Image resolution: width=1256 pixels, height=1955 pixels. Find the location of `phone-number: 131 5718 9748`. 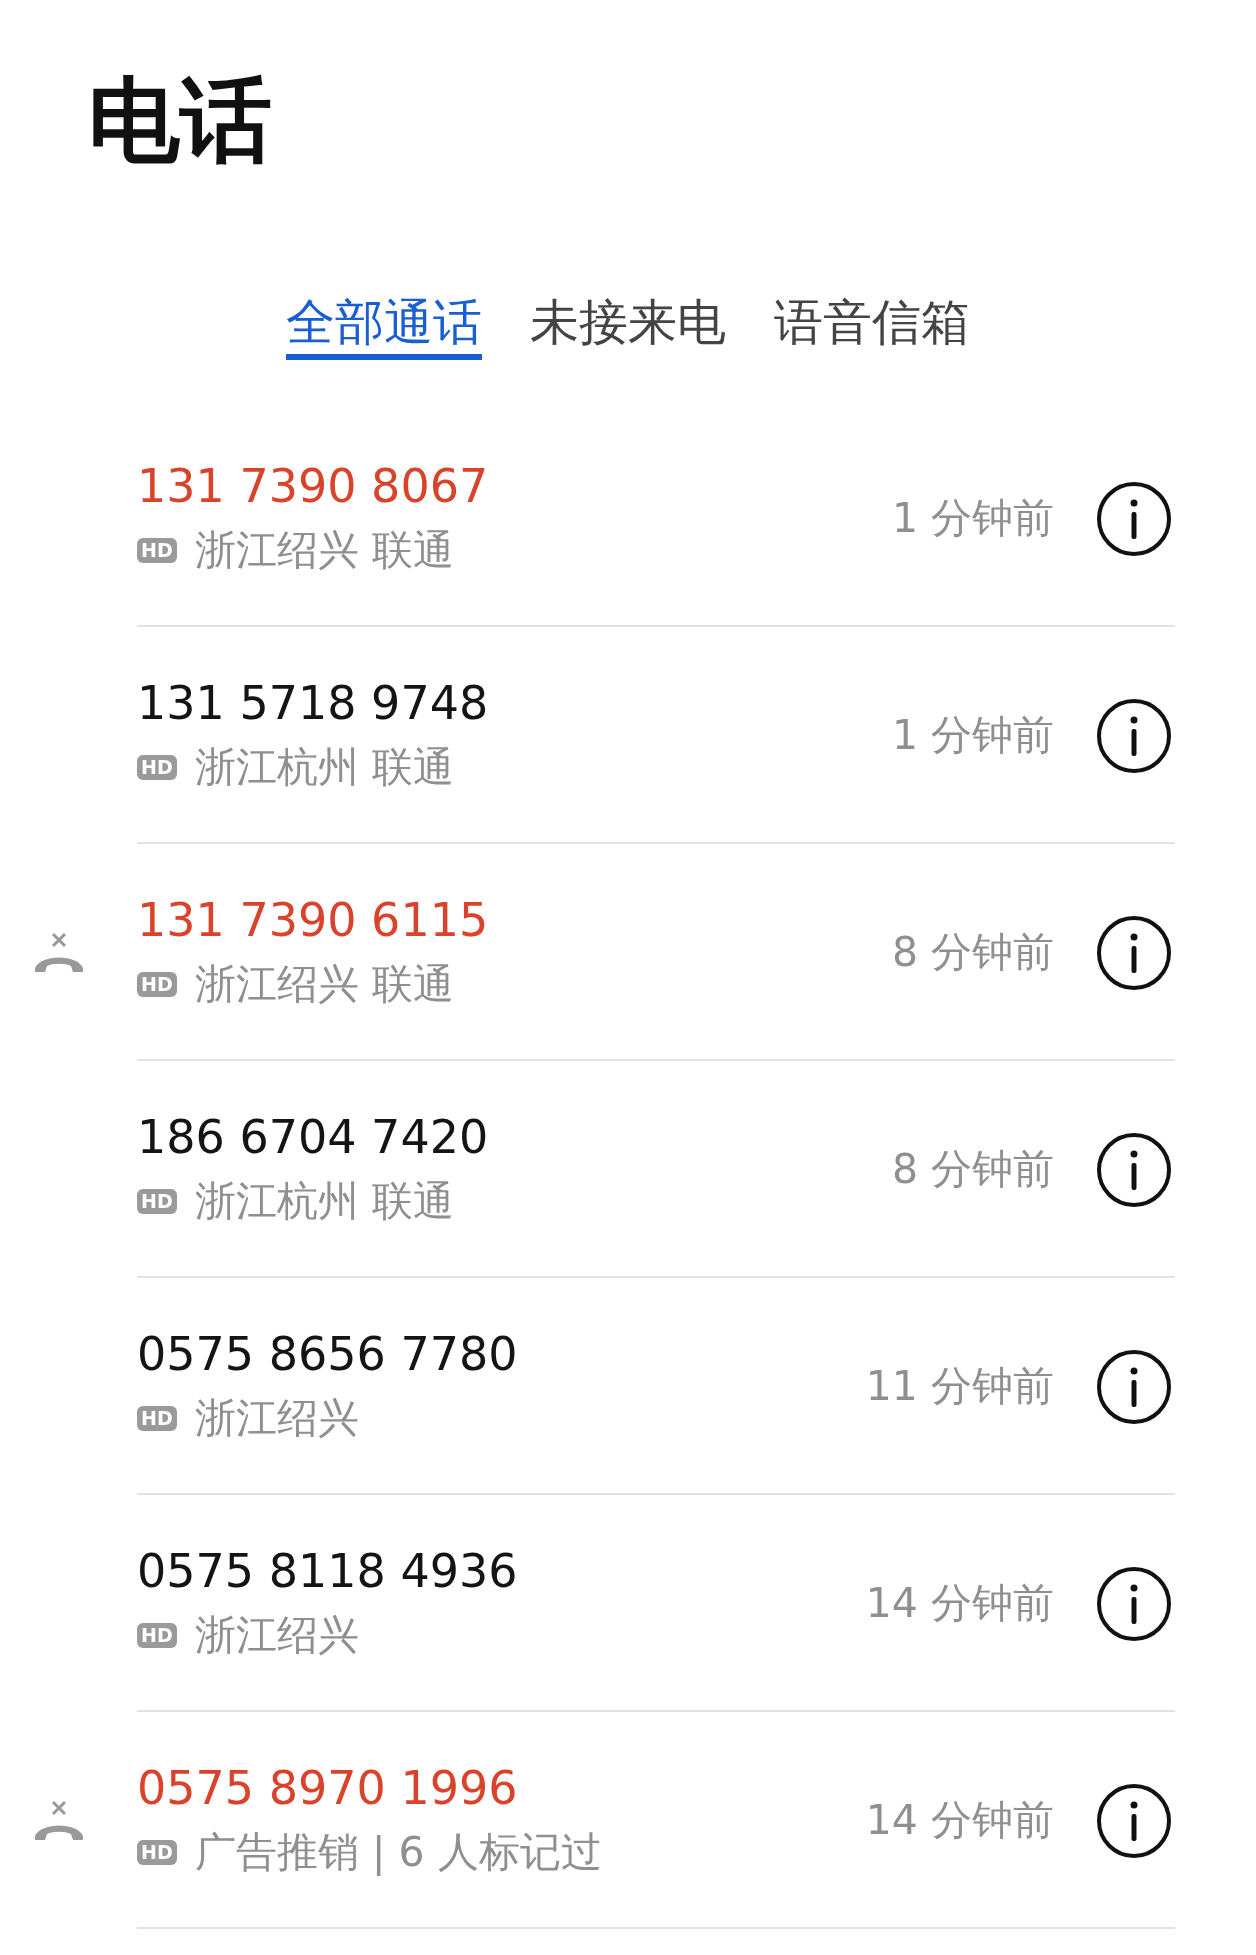

phone-number: 131 5718 9748 is located at coordinates (313, 703).